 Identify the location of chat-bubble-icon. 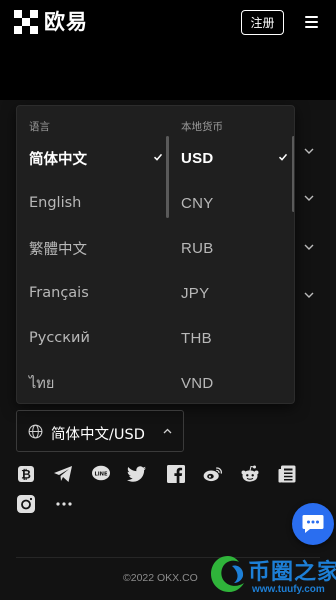
(313, 524).